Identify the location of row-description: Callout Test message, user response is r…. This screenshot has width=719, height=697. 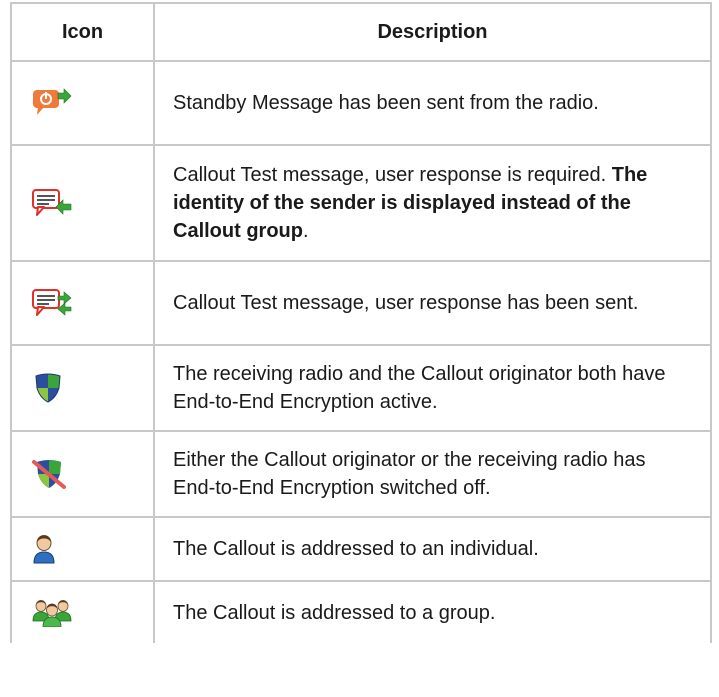
(432, 203).